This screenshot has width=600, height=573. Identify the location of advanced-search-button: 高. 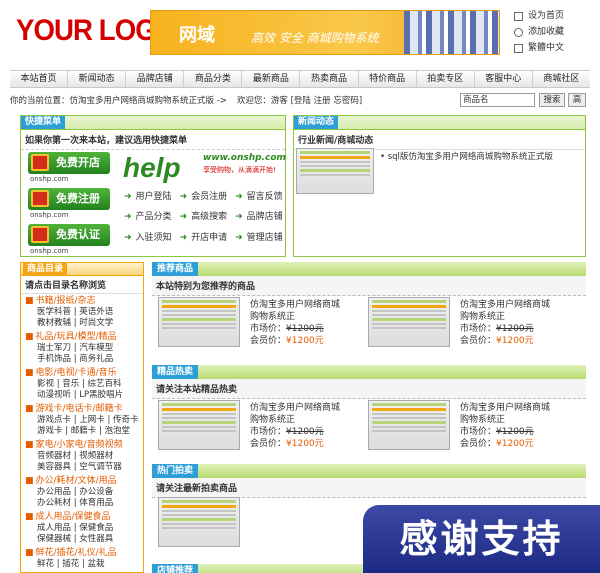
(577, 100).